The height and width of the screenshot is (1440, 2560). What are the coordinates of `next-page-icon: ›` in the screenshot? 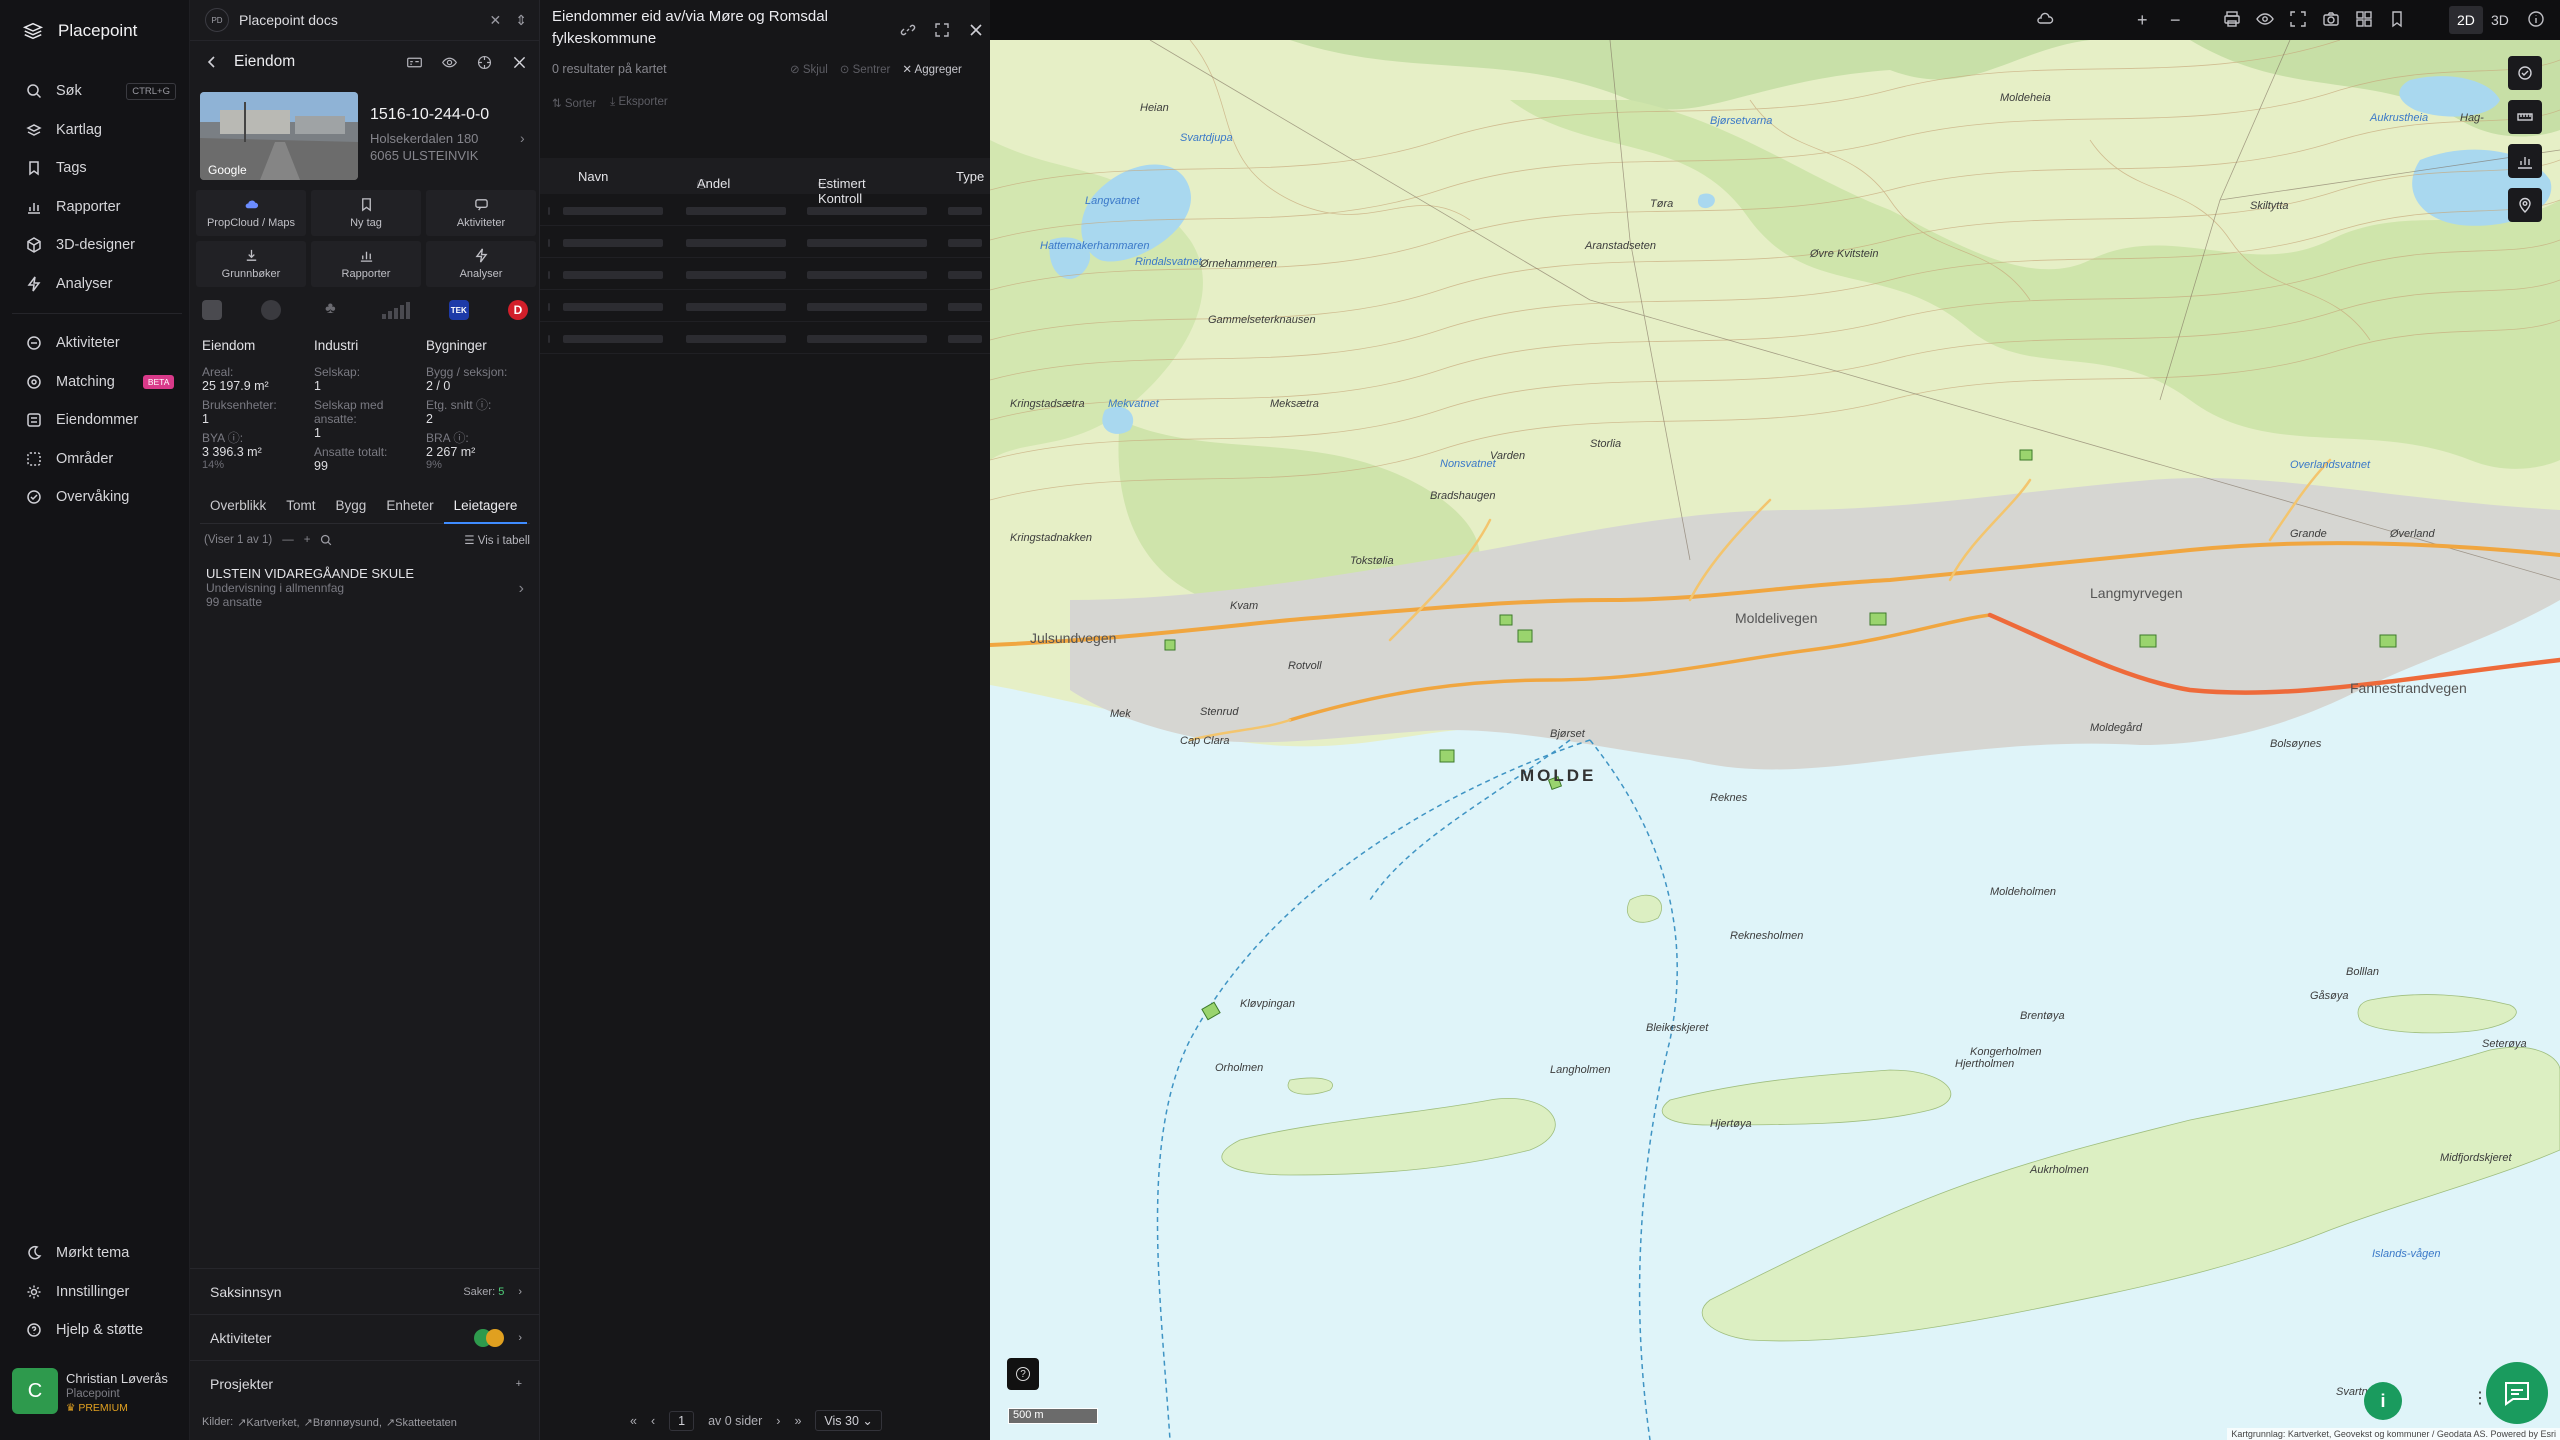 It's located at (778, 1421).